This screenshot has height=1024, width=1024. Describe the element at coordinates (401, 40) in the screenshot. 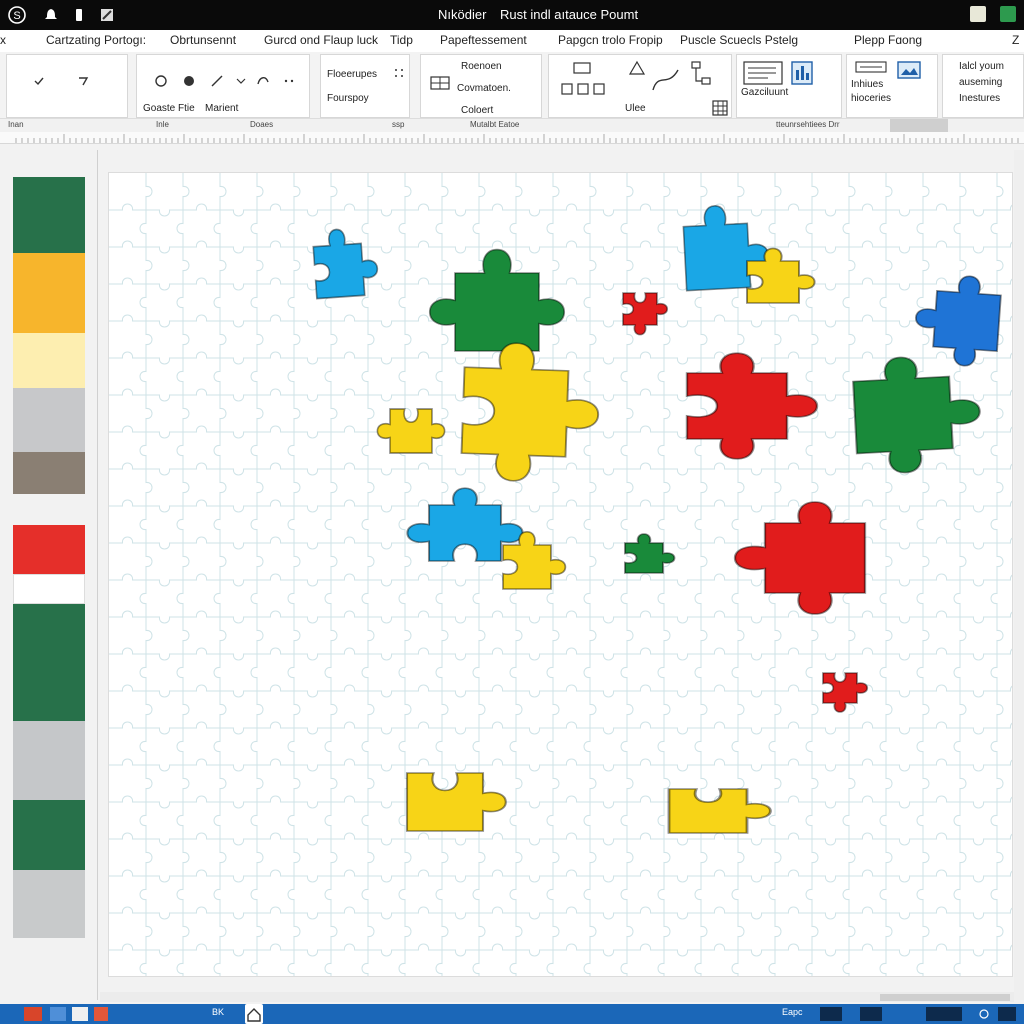

I see `tab-4: Tidp` at that location.